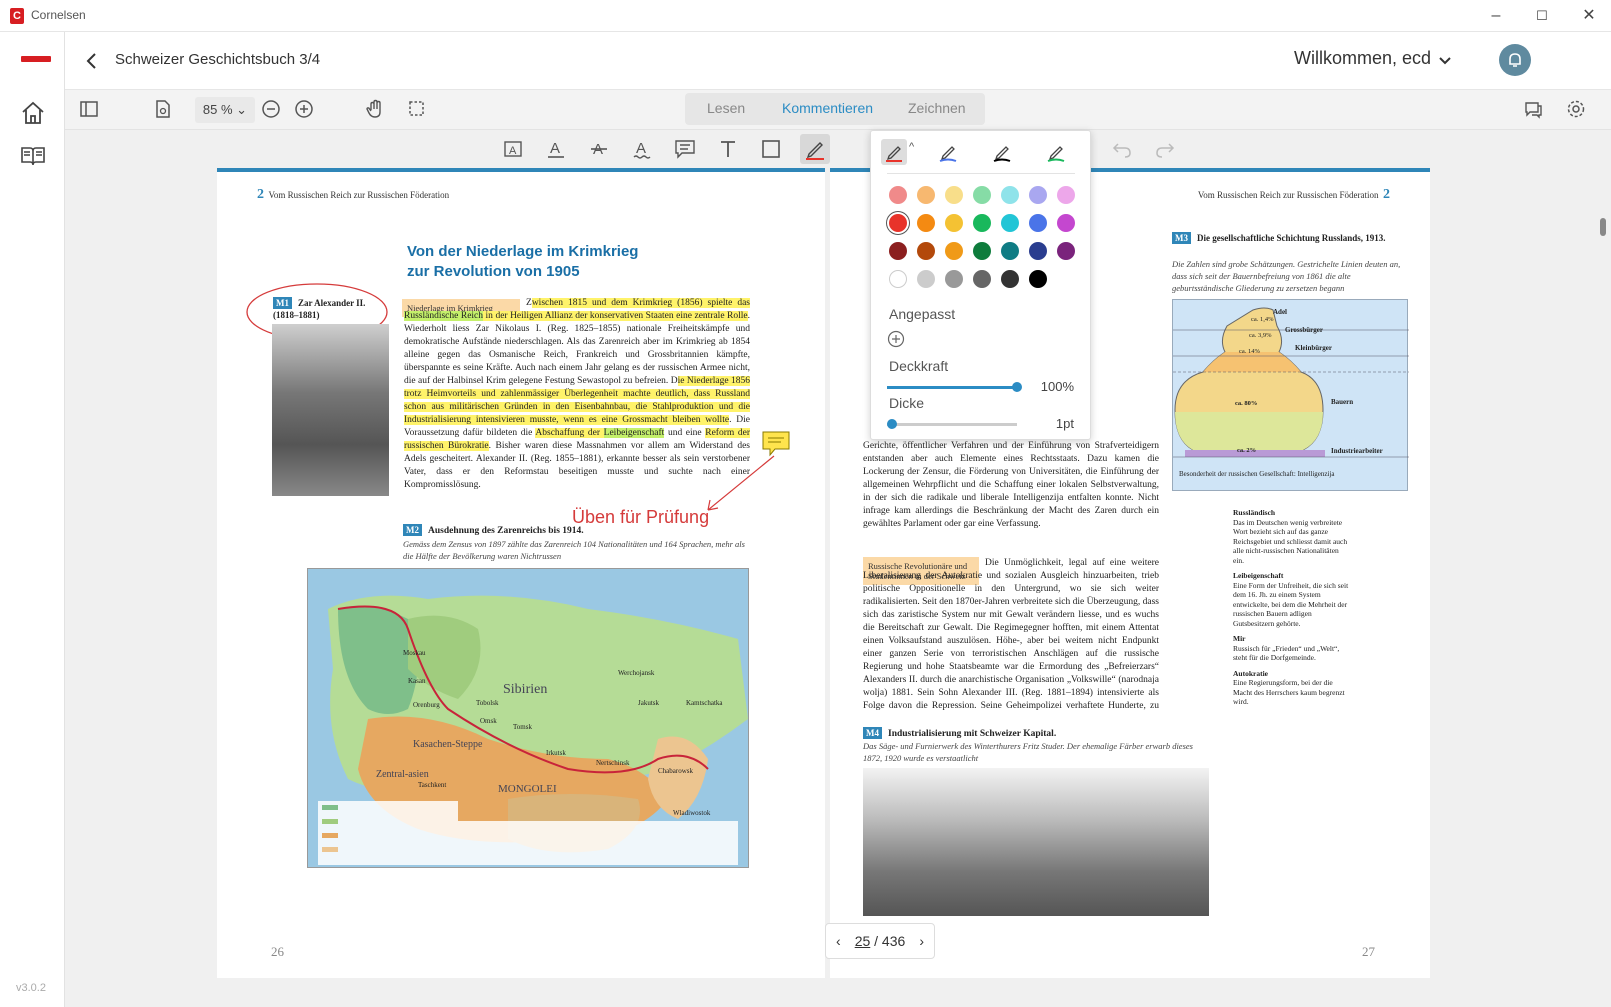 Image resolution: width=1611 pixels, height=1007 pixels. What do you see at coordinates (1249, 351) in the screenshot?
I see `pyramid-kleinbuerger-share: ca. 14%` at bounding box center [1249, 351].